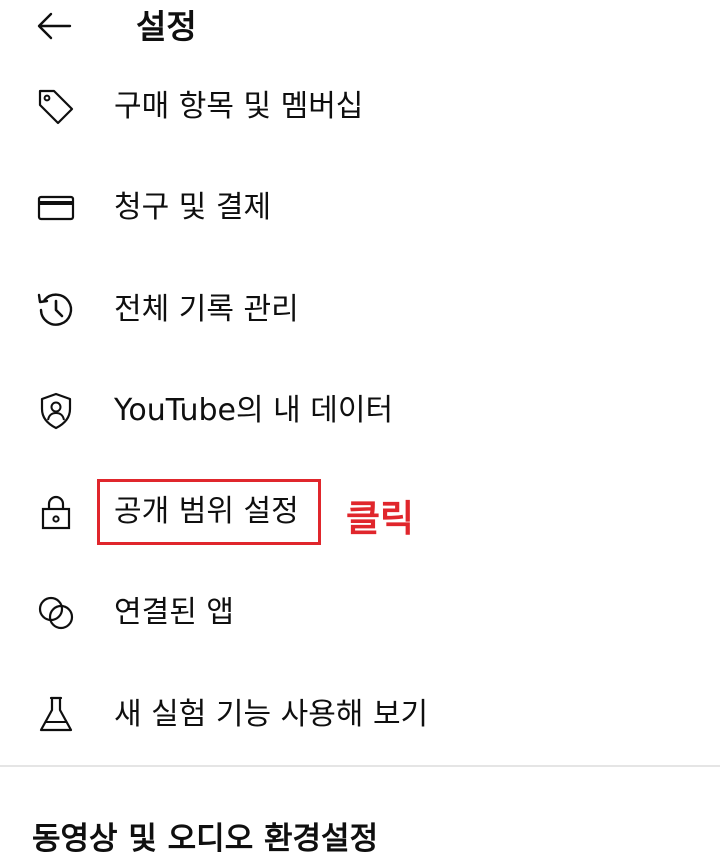 Image resolution: width=720 pixels, height=866 pixels. What do you see at coordinates (360, 208) in the screenshot?
I see `menu-item-billing-payments: 청구 및 결제` at bounding box center [360, 208].